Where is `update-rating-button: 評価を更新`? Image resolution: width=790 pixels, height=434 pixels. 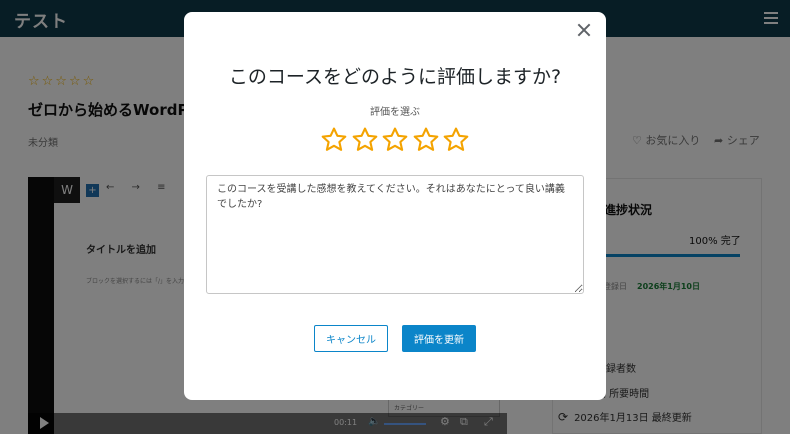 update-rating-button: 評価を更新 is located at coordinates (439, 338).